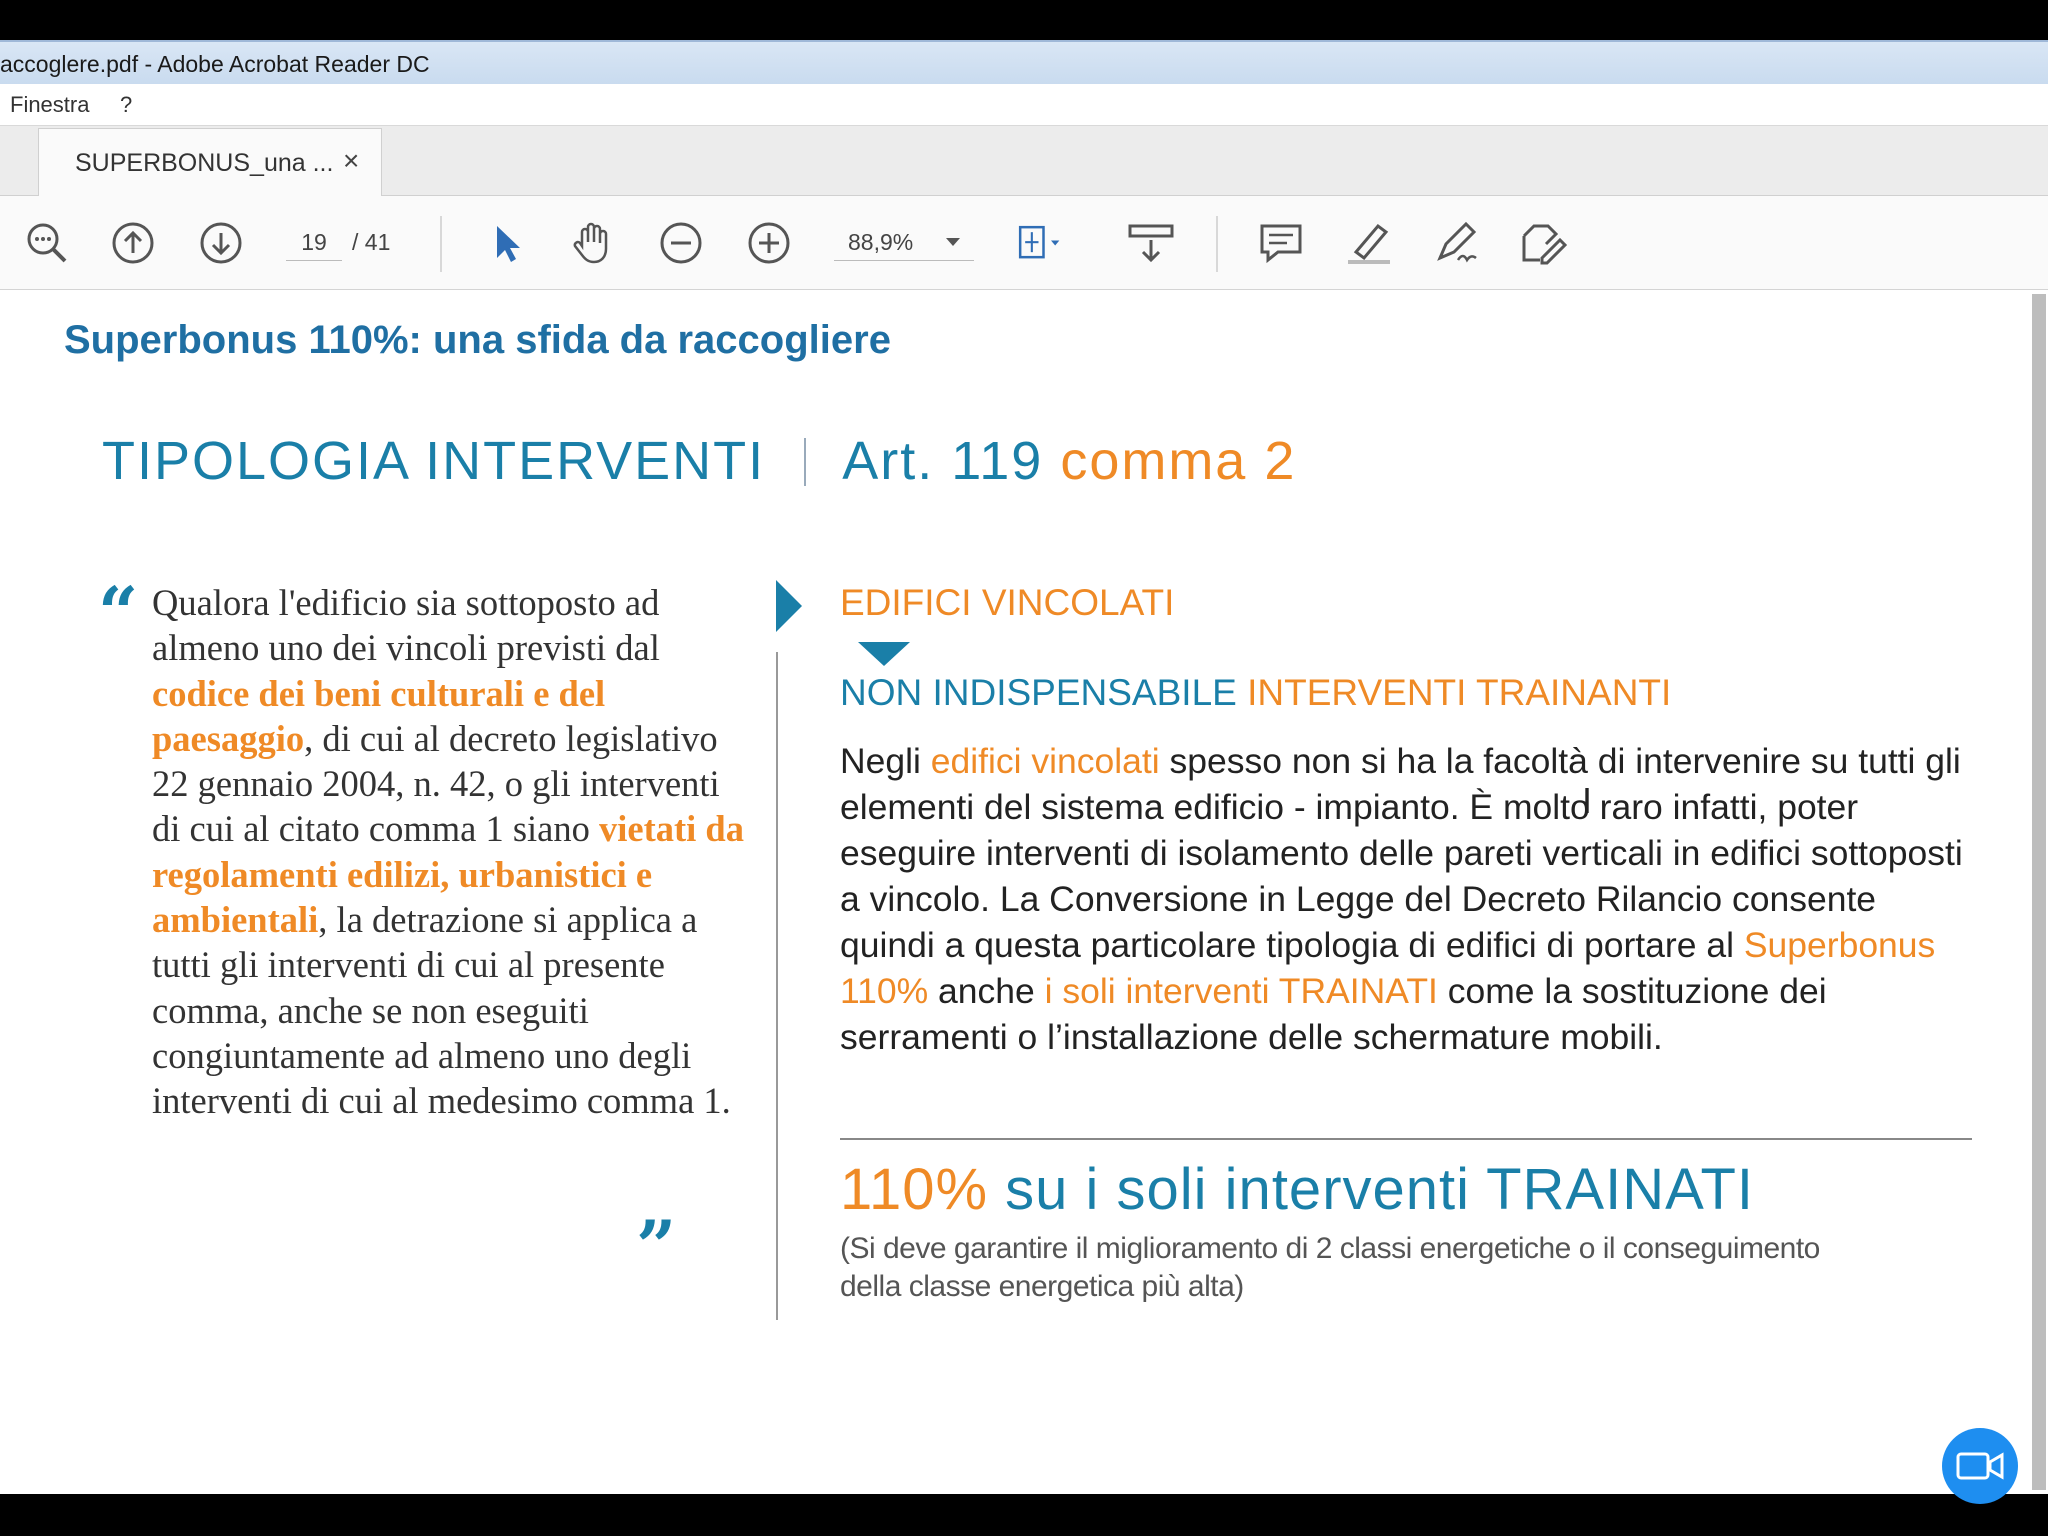  What do you see at coordinates (1024, 20) in the screenshot?
I see `screen-top-border` at bounding box center [1024, 20].